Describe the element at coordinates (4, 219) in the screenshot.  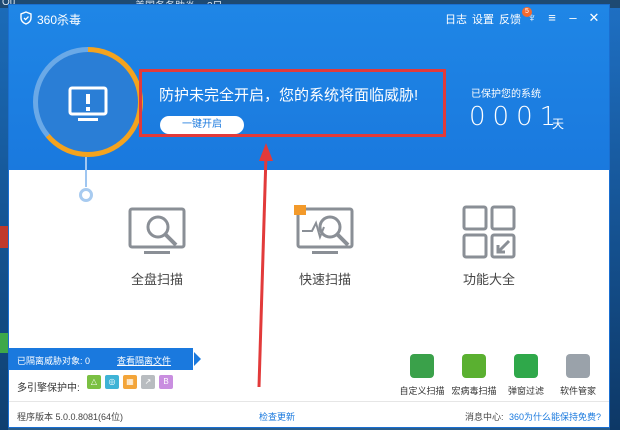
I see `desktop-left-strip` at that location.